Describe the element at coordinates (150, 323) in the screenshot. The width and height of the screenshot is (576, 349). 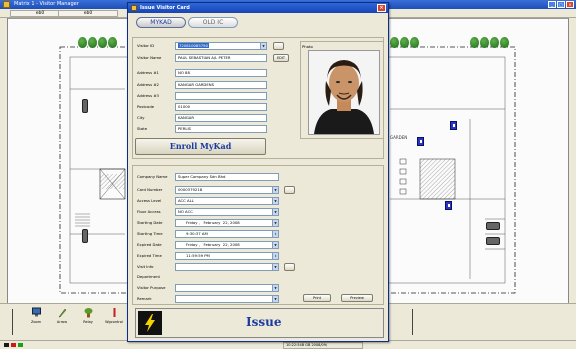
I see `lightning-icon` at that location.